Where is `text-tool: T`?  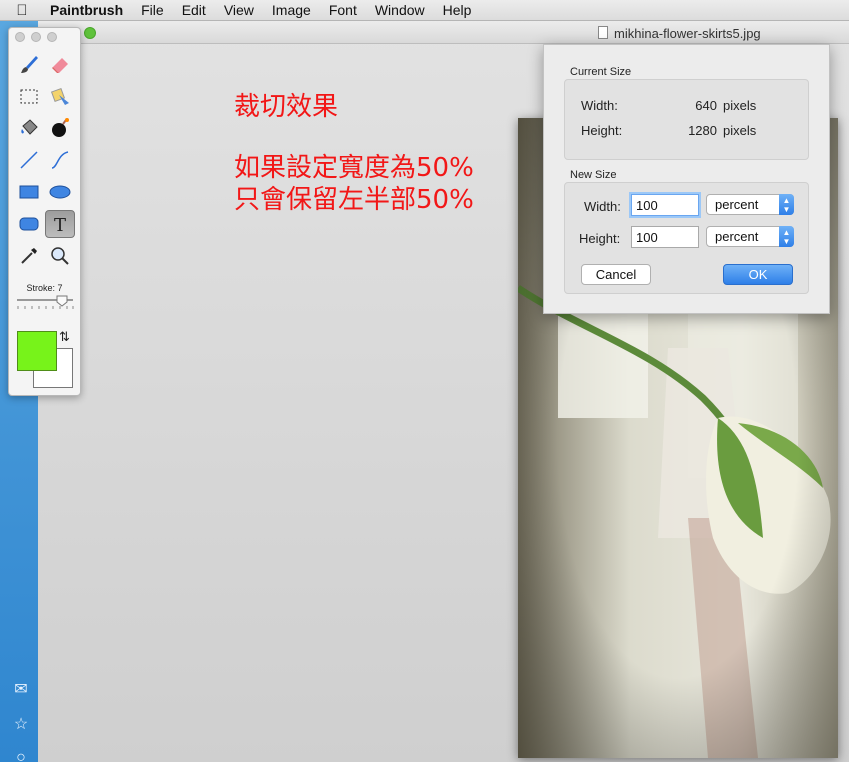
text-tool: T is located at coordinates (60, 224).